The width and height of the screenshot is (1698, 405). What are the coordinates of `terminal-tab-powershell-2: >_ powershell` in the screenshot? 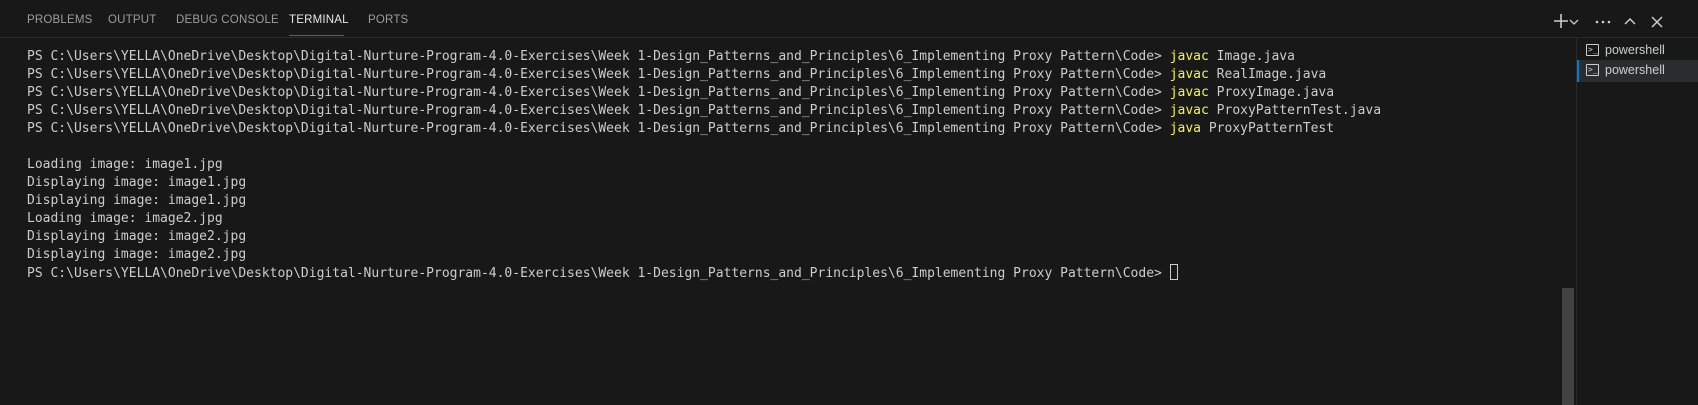 It's located at (1637, 71).